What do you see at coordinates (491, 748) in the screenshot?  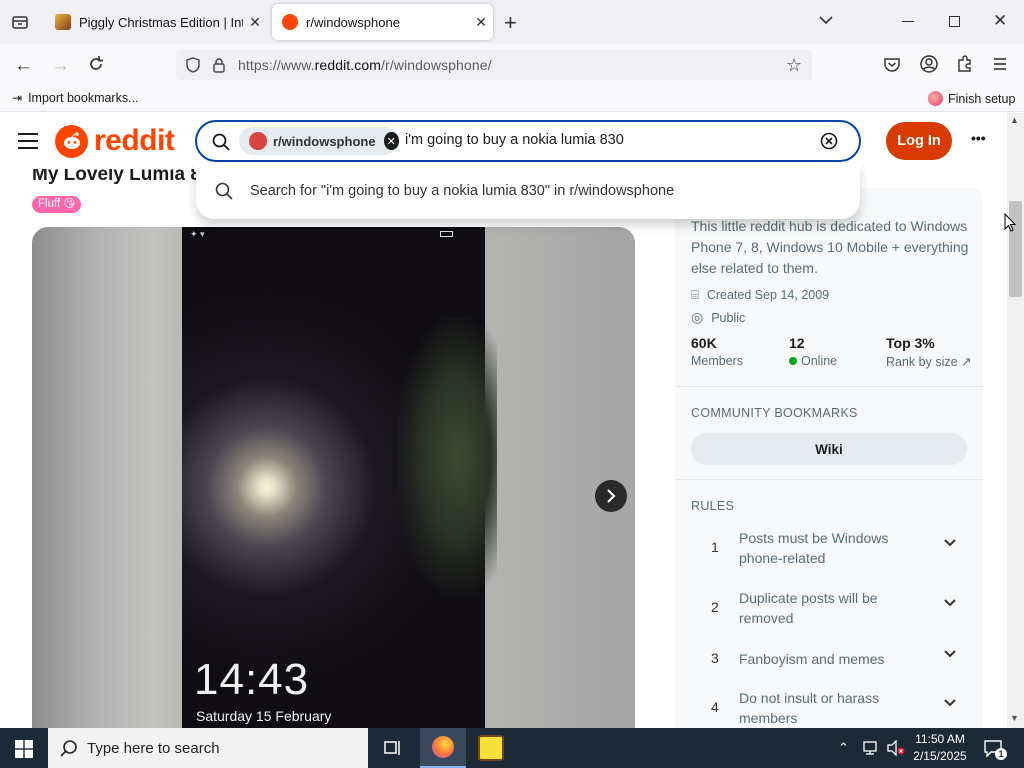 I see `spongebob-app-icon` at bounding box center [491, 748].